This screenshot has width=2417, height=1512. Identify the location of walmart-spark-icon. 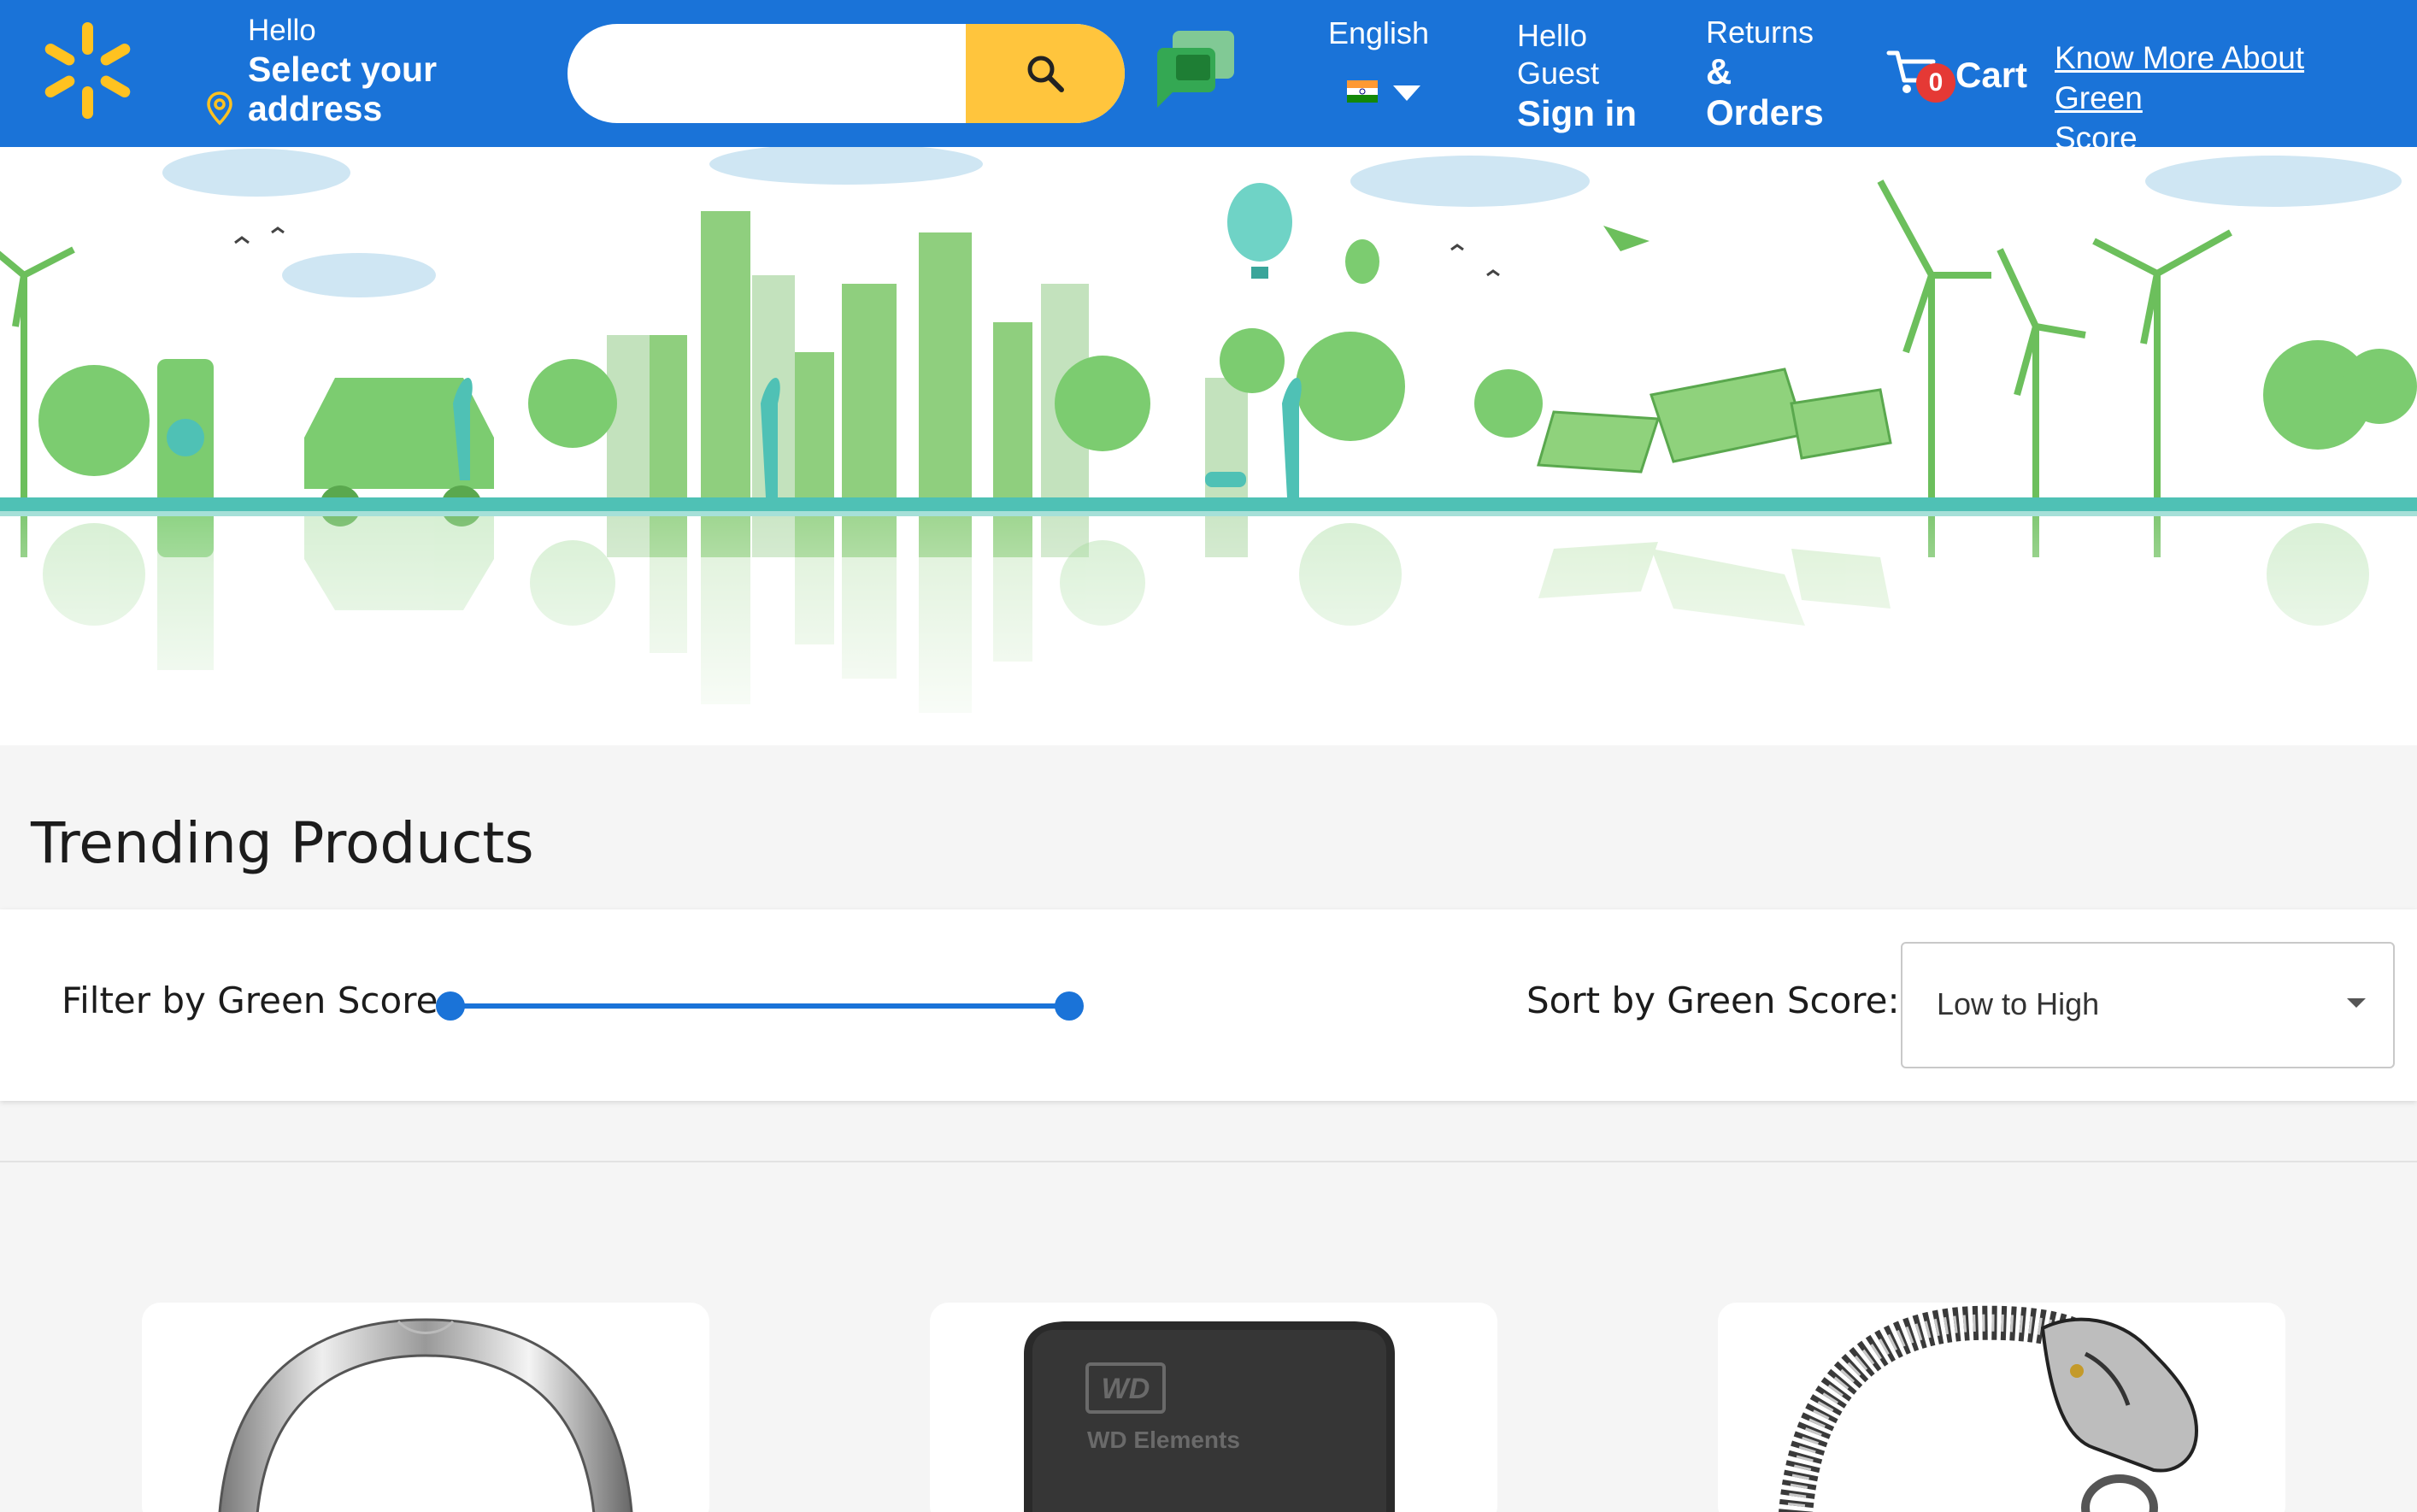
(87, 70).